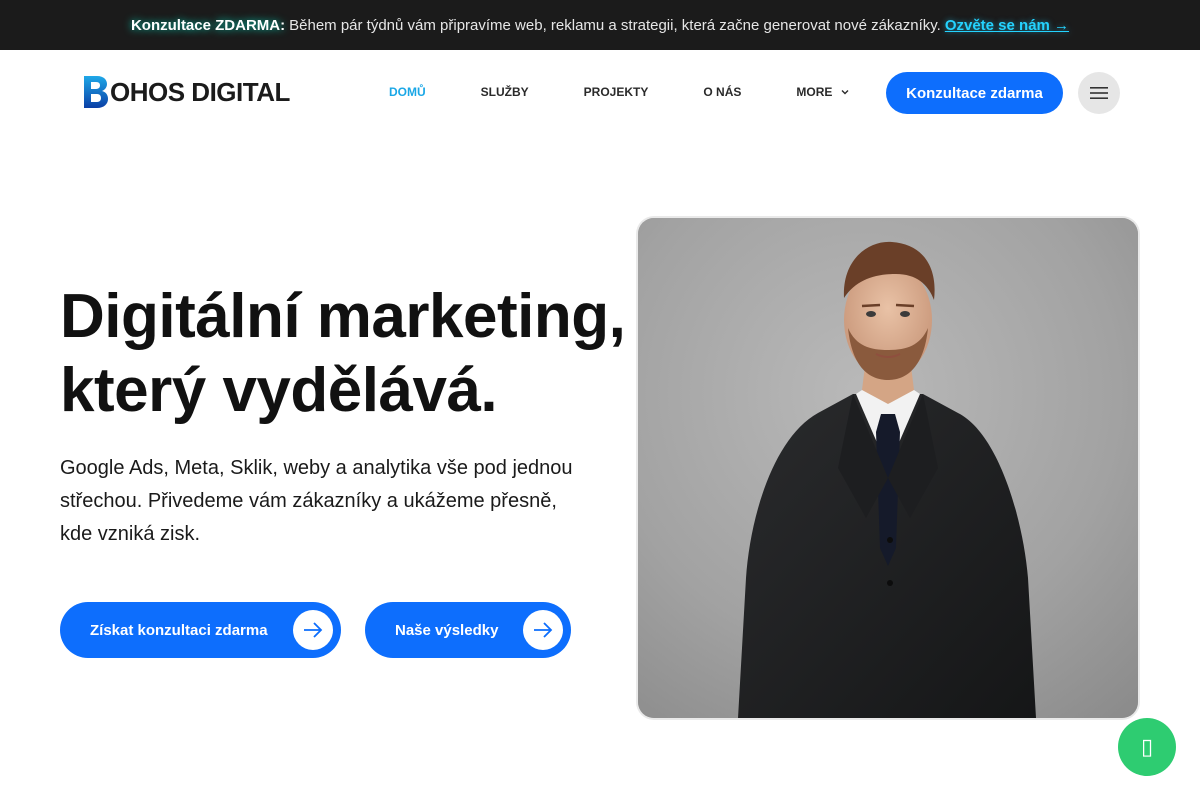 The height and width of the screenshot is (800, 1200). I want to click on chat-button: ▯, so click(1147, 747).